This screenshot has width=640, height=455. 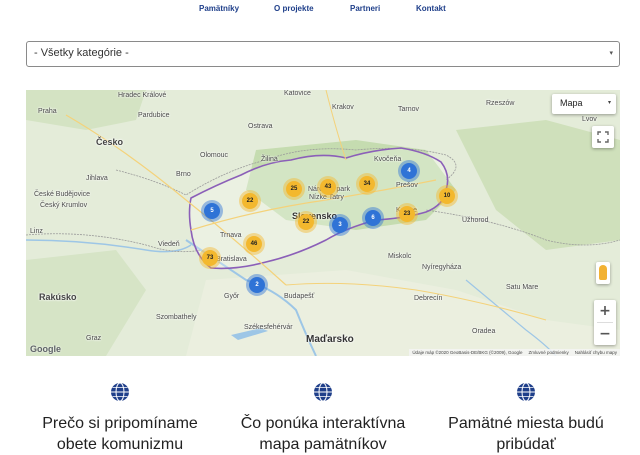 I want to click on feature-card-more-places: Pamätné miesta budú pribúdať, so click(x=526, y=418).